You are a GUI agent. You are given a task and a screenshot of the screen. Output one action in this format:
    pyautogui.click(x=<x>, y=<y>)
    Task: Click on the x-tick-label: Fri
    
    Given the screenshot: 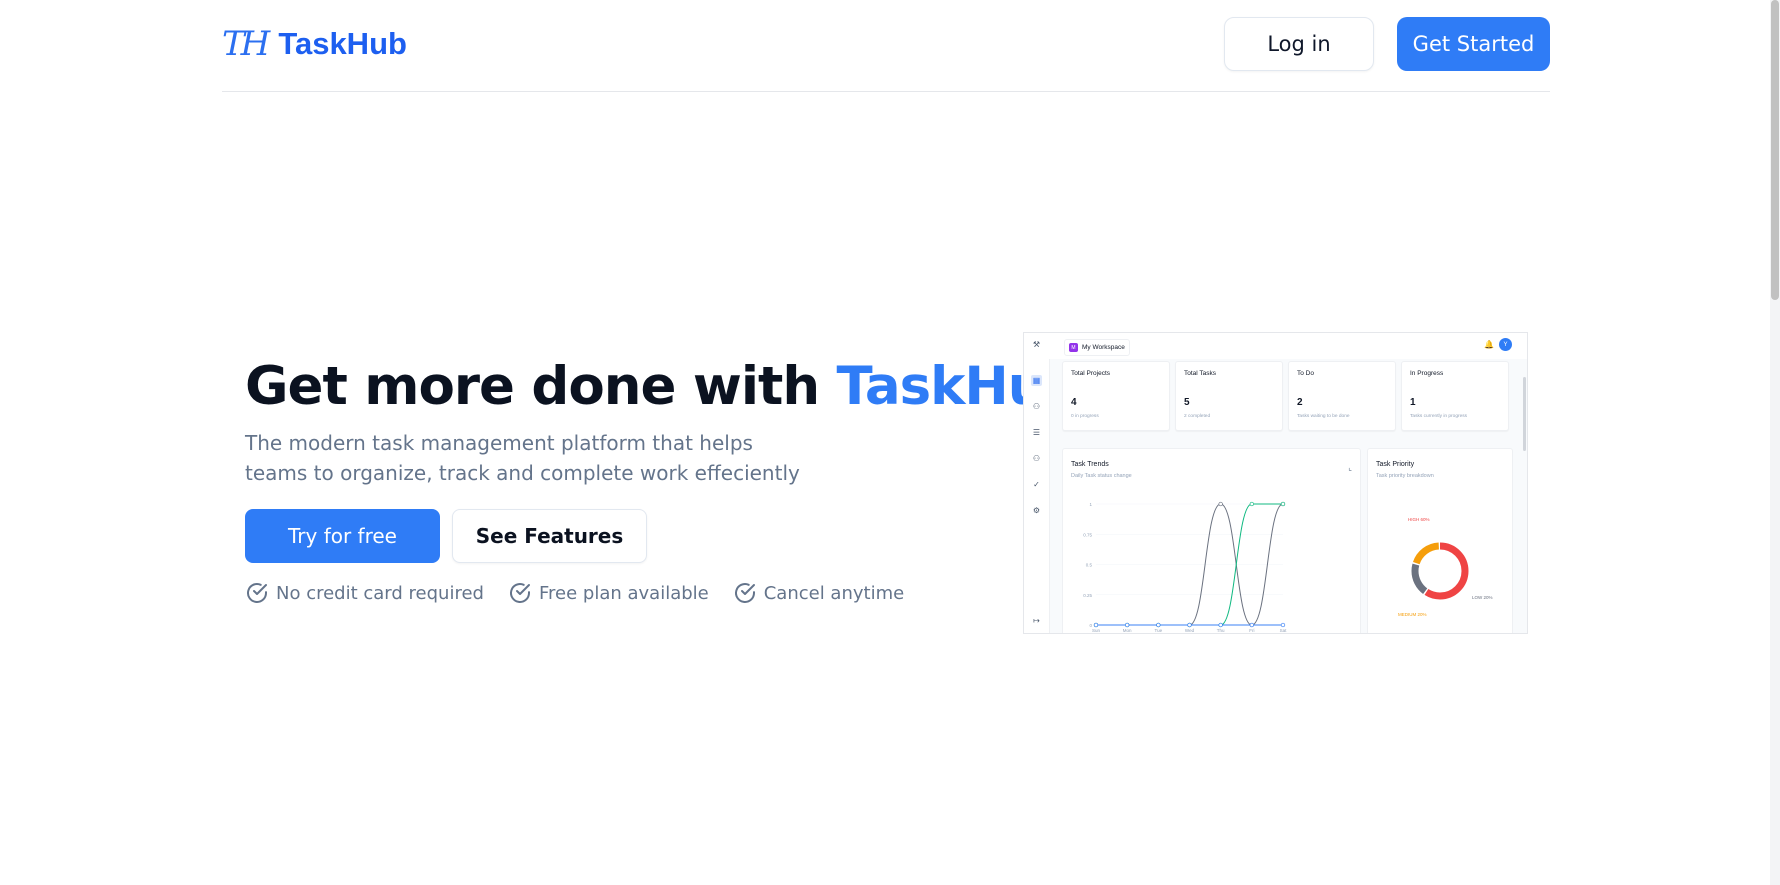 What is the action you would take?
    pyautogui.click(x=1251, y=630)
    